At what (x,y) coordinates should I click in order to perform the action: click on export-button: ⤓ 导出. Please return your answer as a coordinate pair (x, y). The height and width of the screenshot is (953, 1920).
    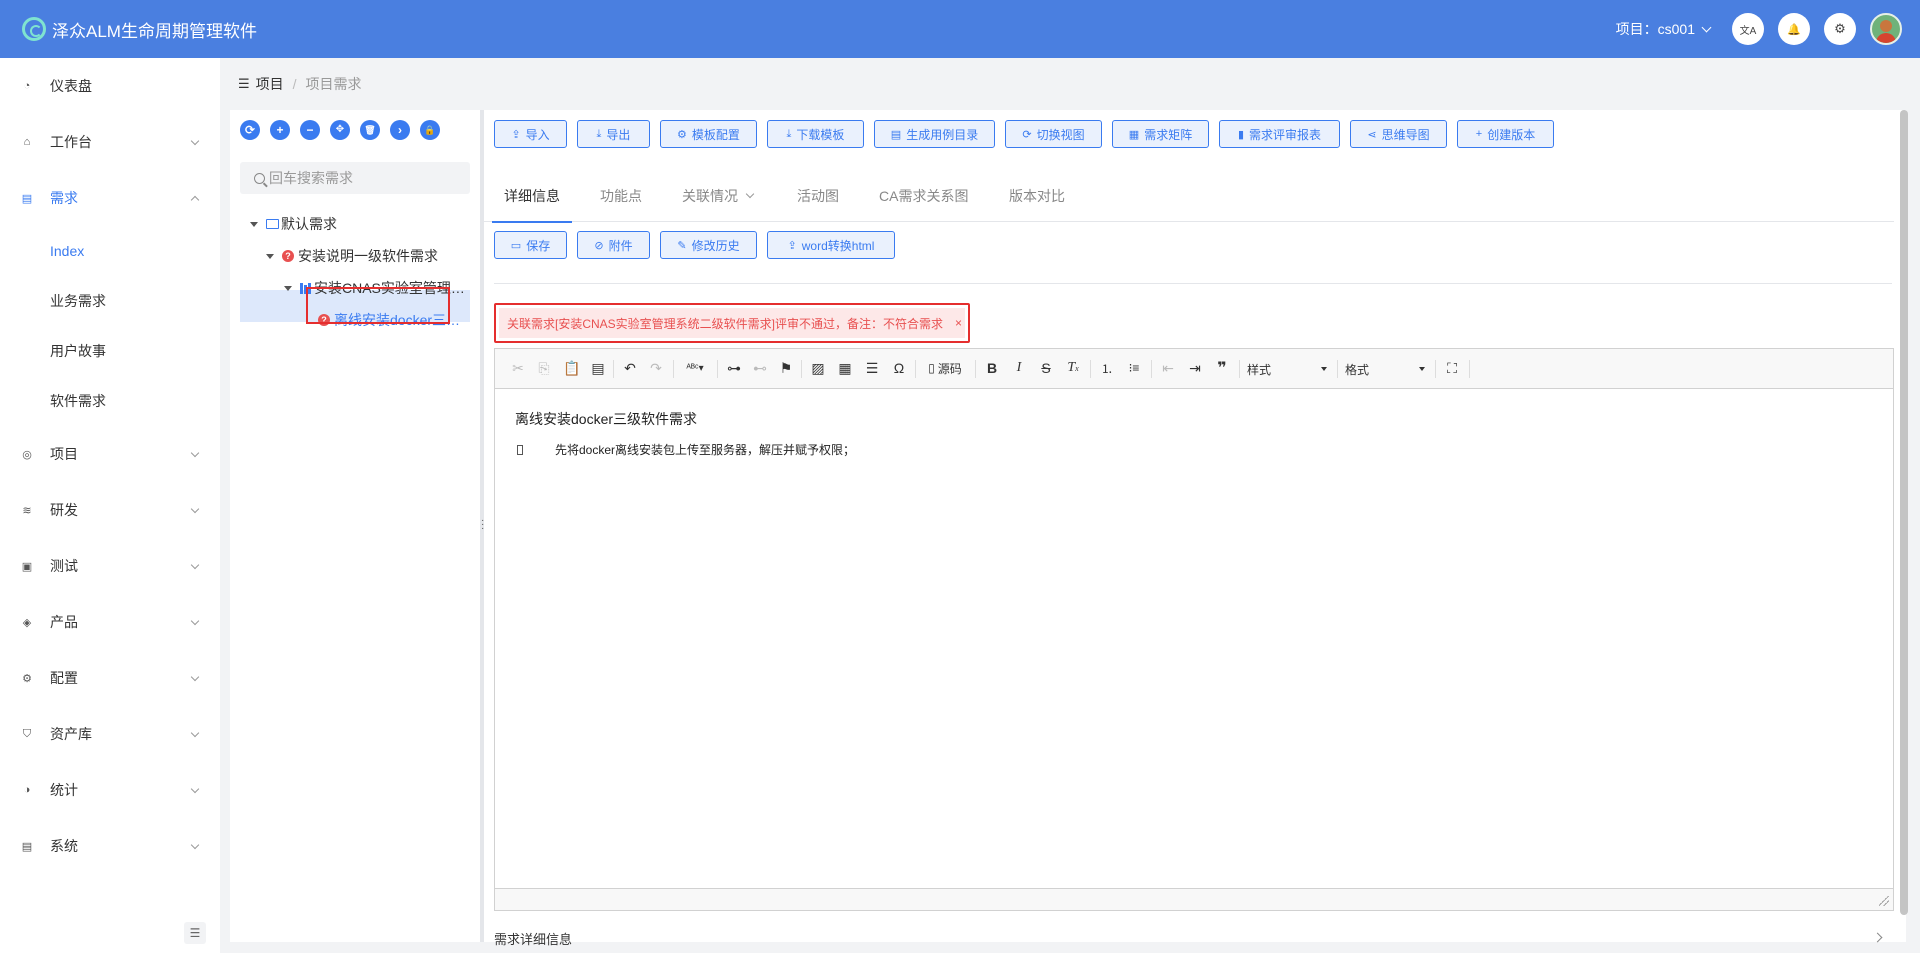
    Looking at the image, I should click on (613, 134).